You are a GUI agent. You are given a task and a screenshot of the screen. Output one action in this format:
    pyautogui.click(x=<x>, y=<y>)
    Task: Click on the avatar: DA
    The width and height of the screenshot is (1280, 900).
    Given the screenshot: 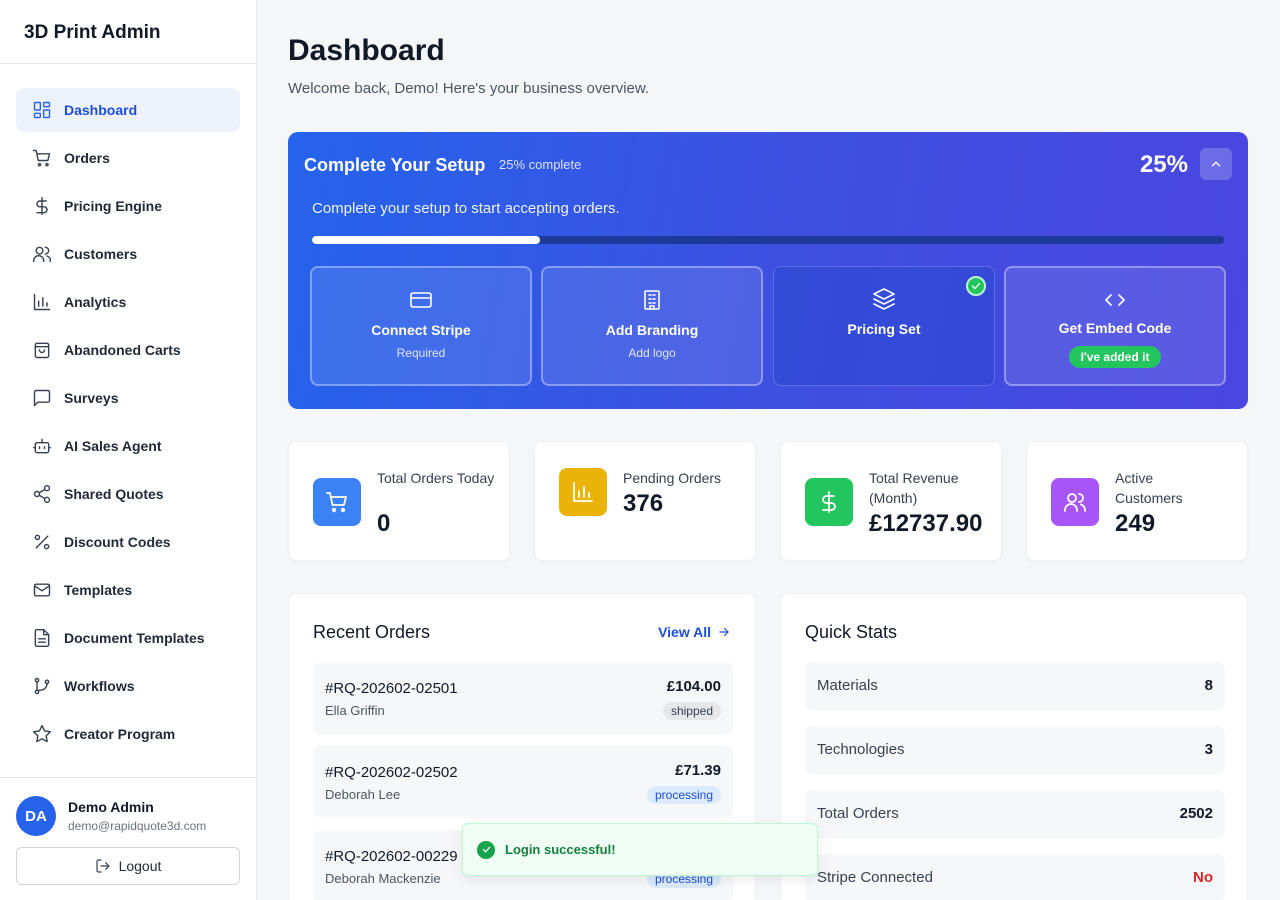 What is the action you would take?
    pyautogui.click(x=36, y=816)
    